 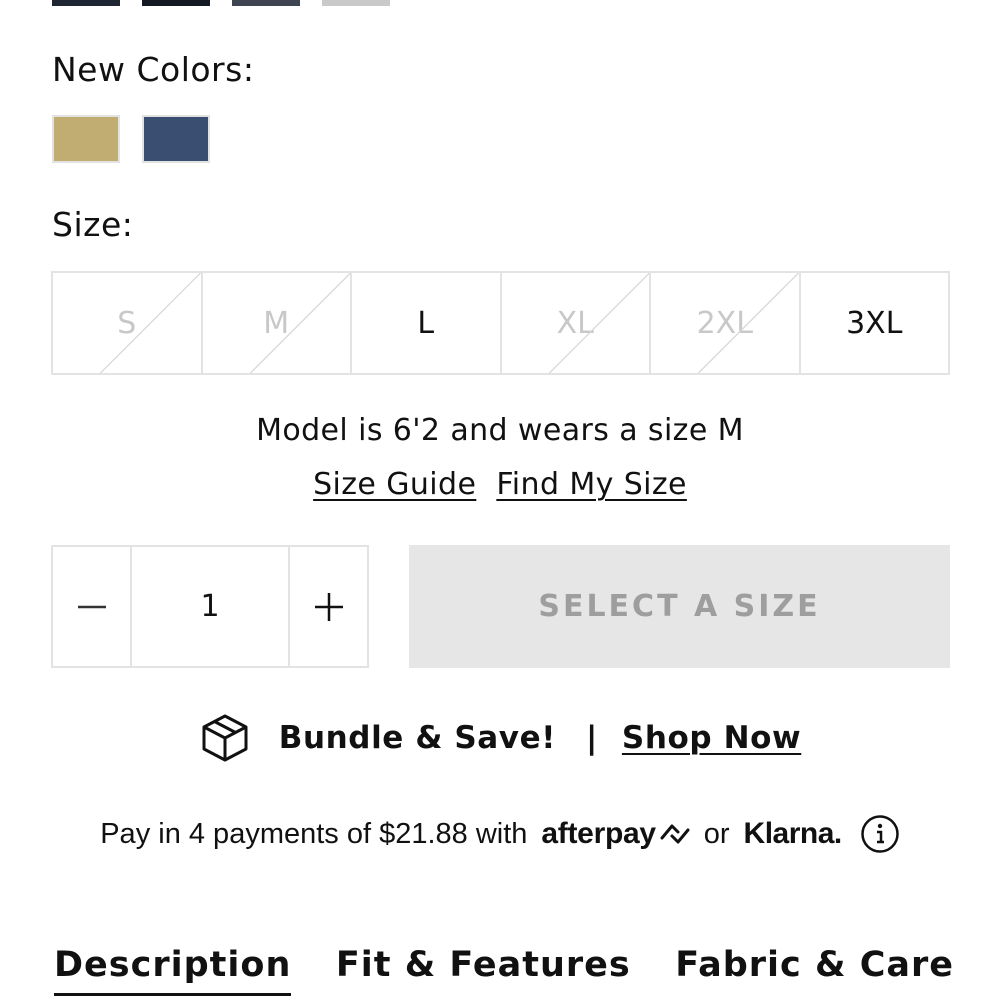 I want to click on new-color-swatches, so click(x=131, y=139).